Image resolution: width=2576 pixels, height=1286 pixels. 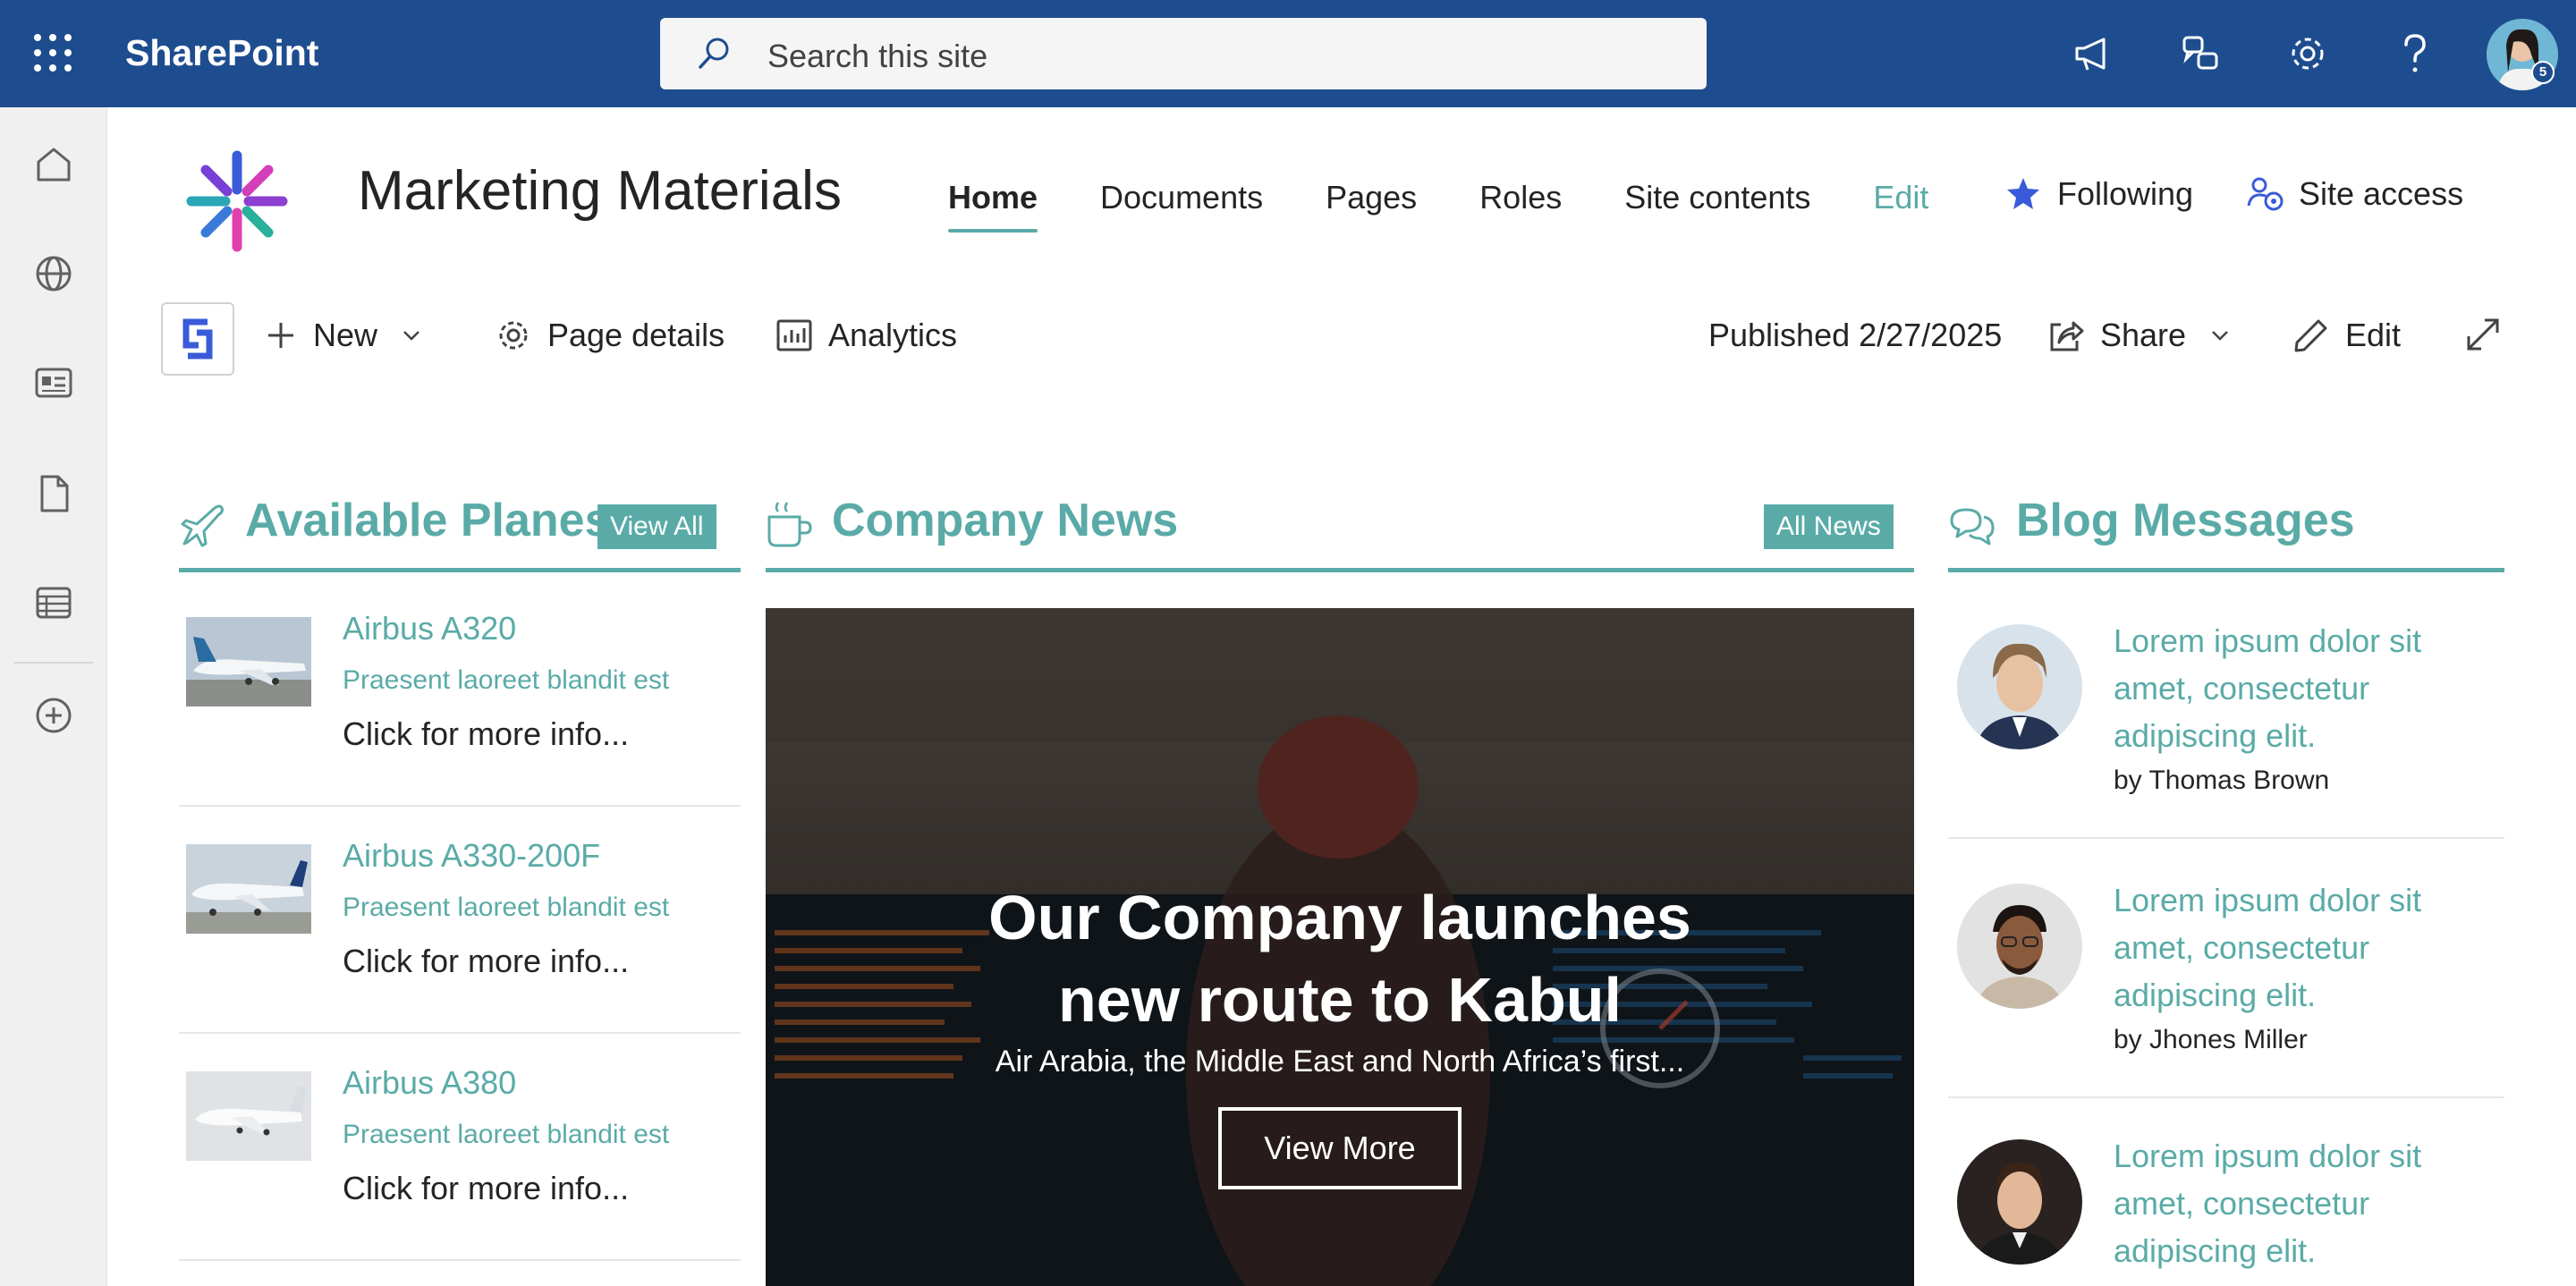 I want to click on plane-name: Airbus A320, so click(x=429, y=628).